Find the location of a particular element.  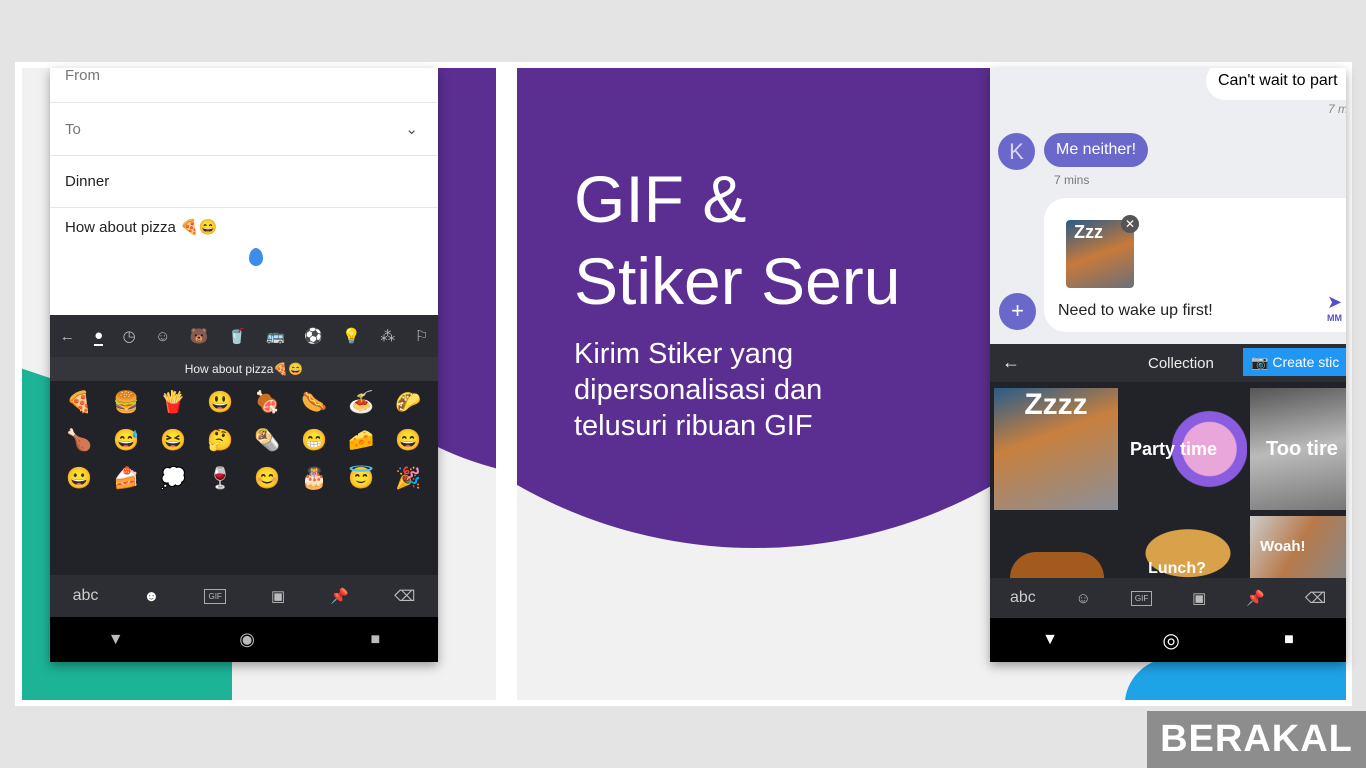

sticker-doghouse is located at coordinates (1057, 565).